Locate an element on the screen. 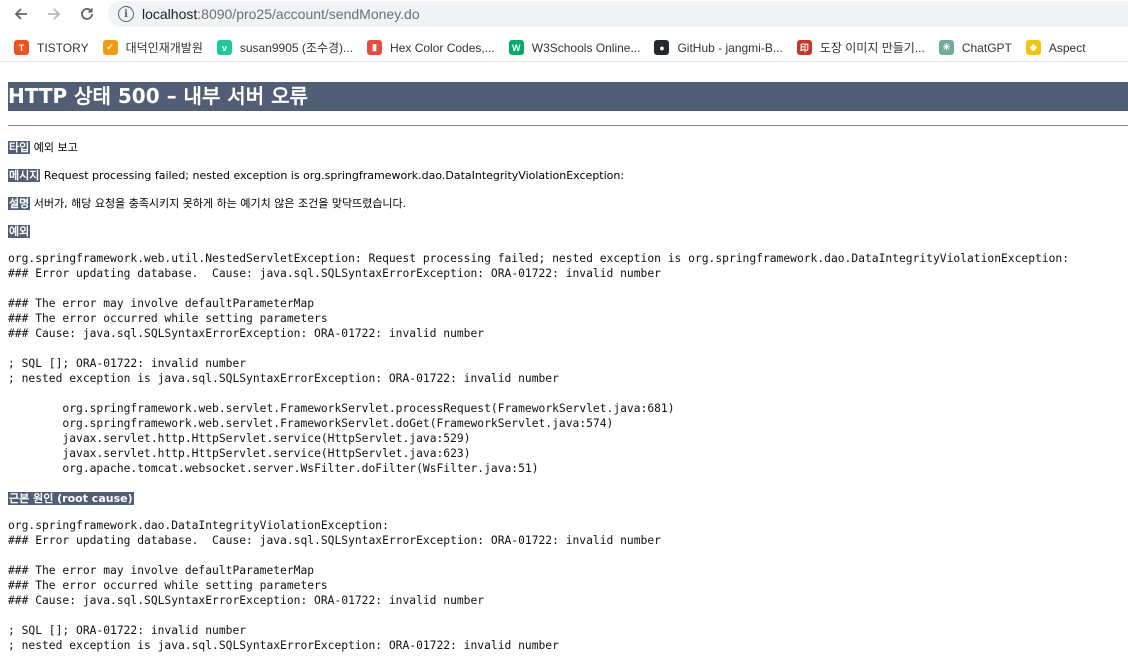 The image size is (1128, 662). bookmark-label: ChatGPT is located at coordinates (986, 47).